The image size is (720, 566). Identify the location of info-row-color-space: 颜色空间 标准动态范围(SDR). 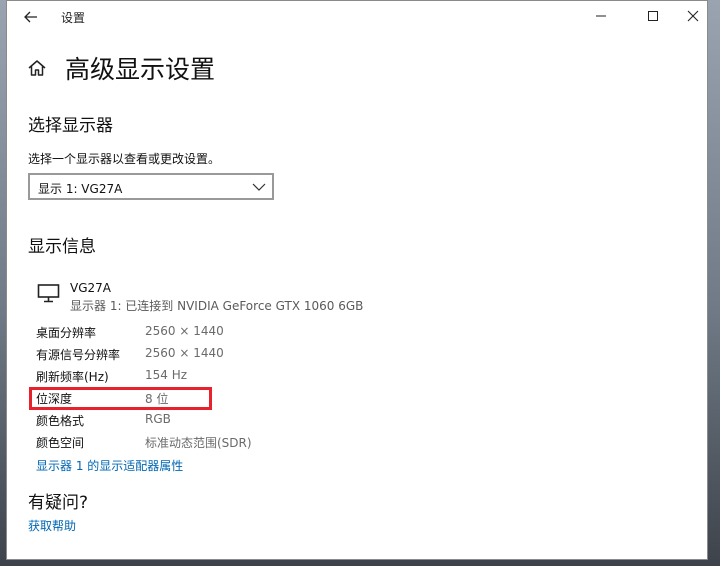
(186, 442).